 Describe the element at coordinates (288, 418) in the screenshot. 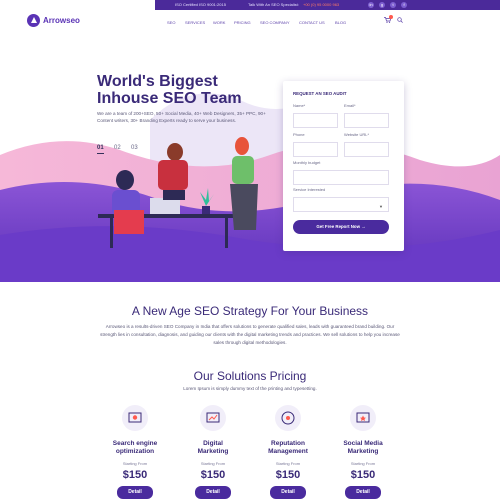

I see `reputation-icon` at that location.